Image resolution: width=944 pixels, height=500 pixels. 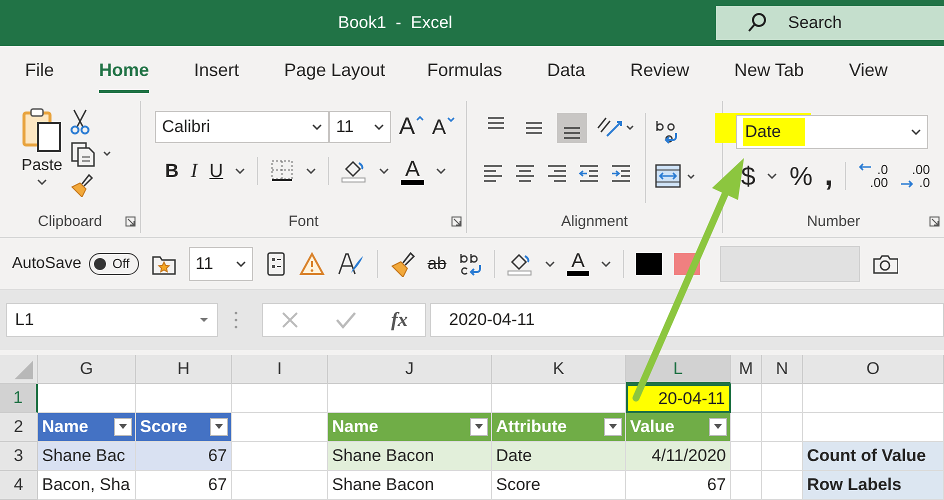 What do you see at coordinates (746, 369) in the screenshot?
I see `column-header: M` at bounding box center [746, 369].